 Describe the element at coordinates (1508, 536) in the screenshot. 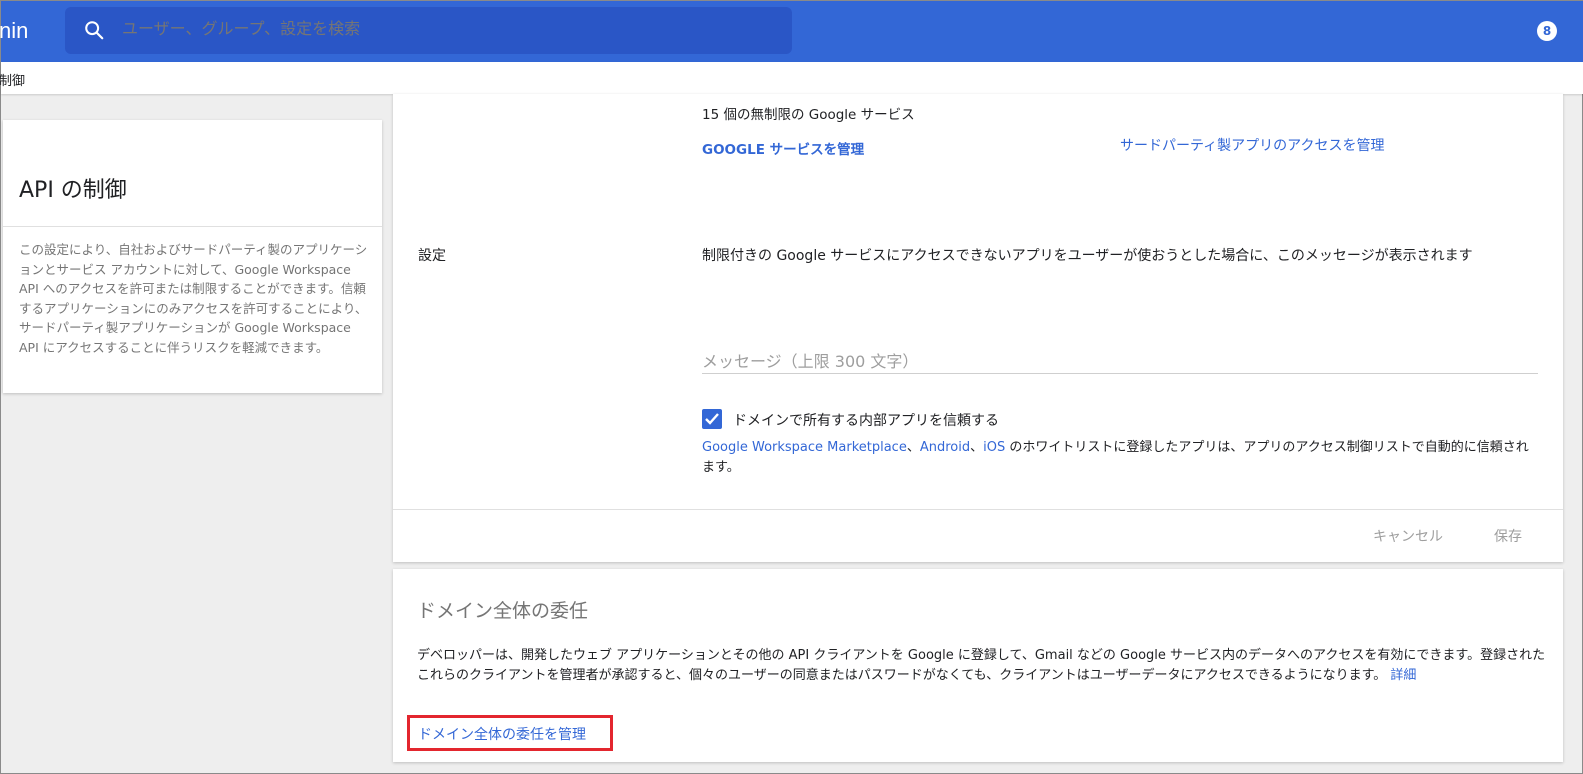

I see `save-button: 保存` at that location.